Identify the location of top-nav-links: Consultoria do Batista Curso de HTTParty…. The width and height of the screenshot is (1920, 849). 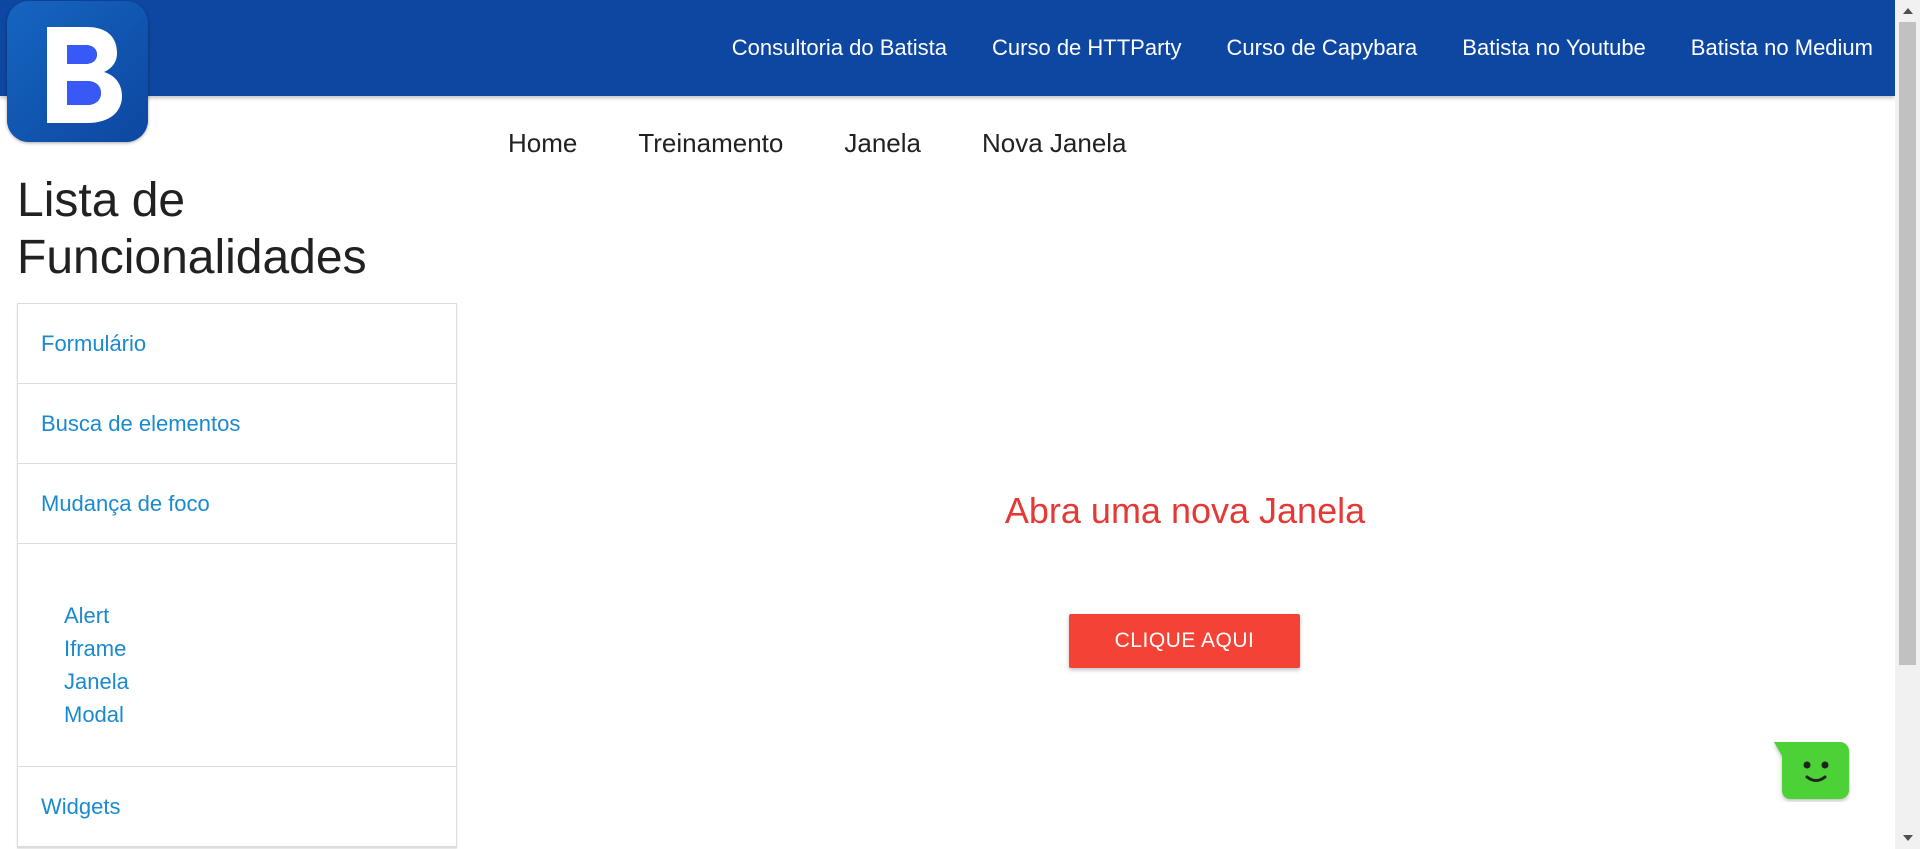
(1302, 48).